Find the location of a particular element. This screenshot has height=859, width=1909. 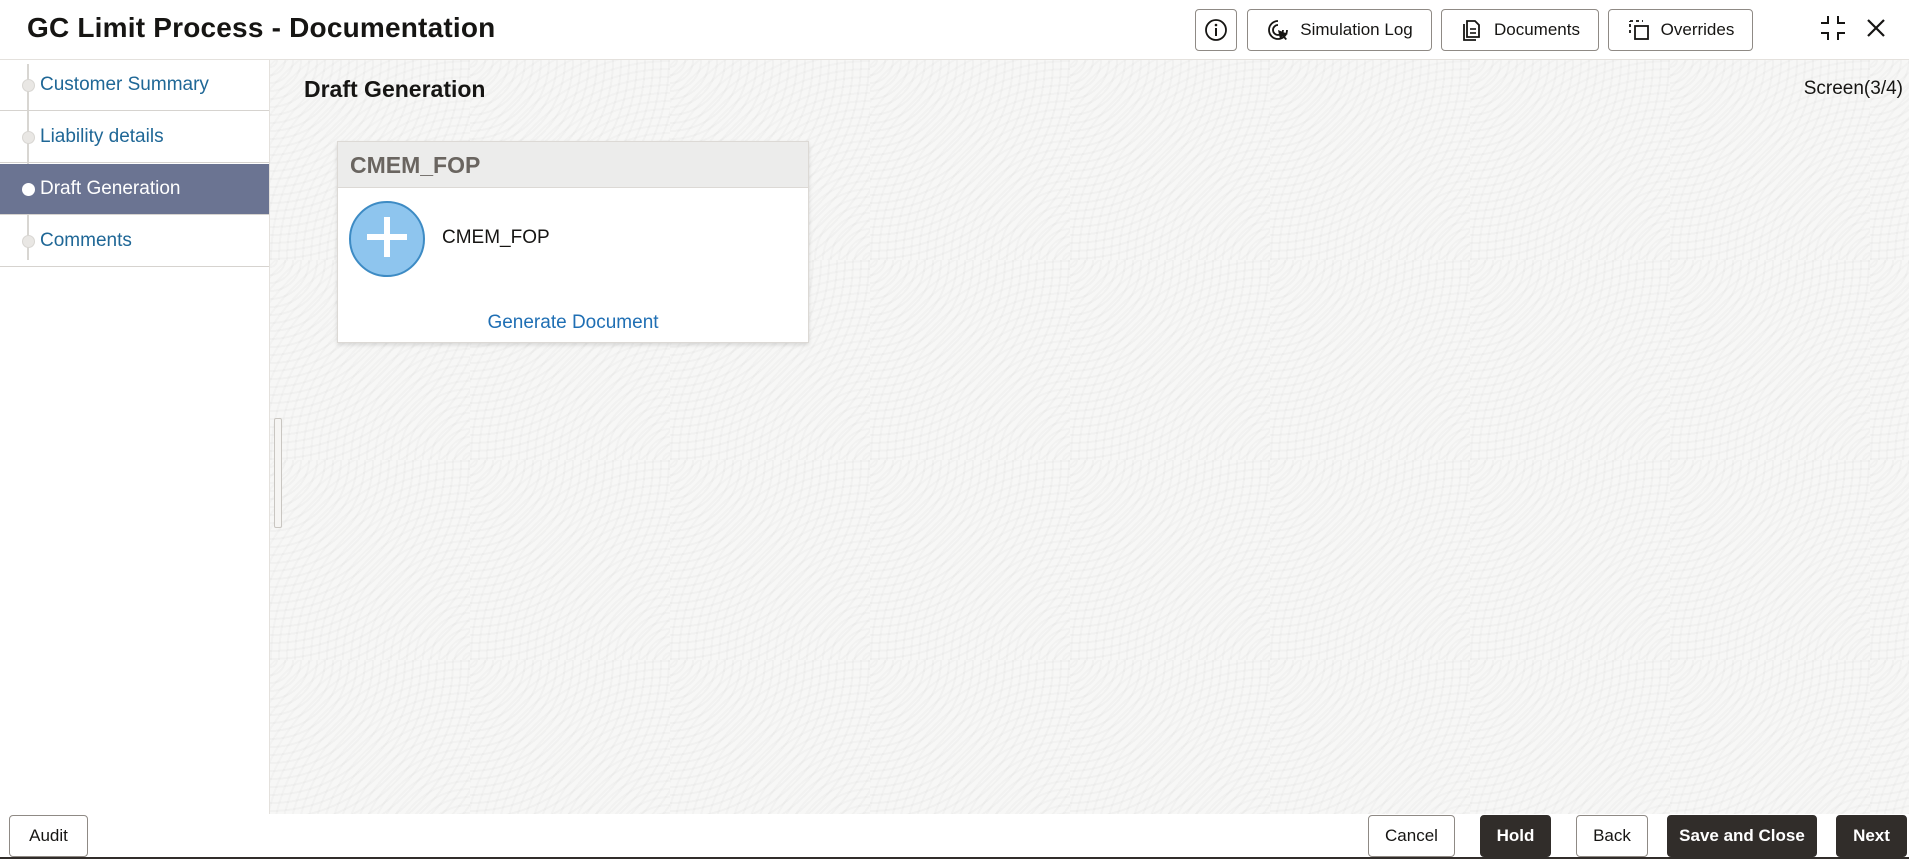

sidebar-item-label: Draft Generation is located at coordinates (110, 188).